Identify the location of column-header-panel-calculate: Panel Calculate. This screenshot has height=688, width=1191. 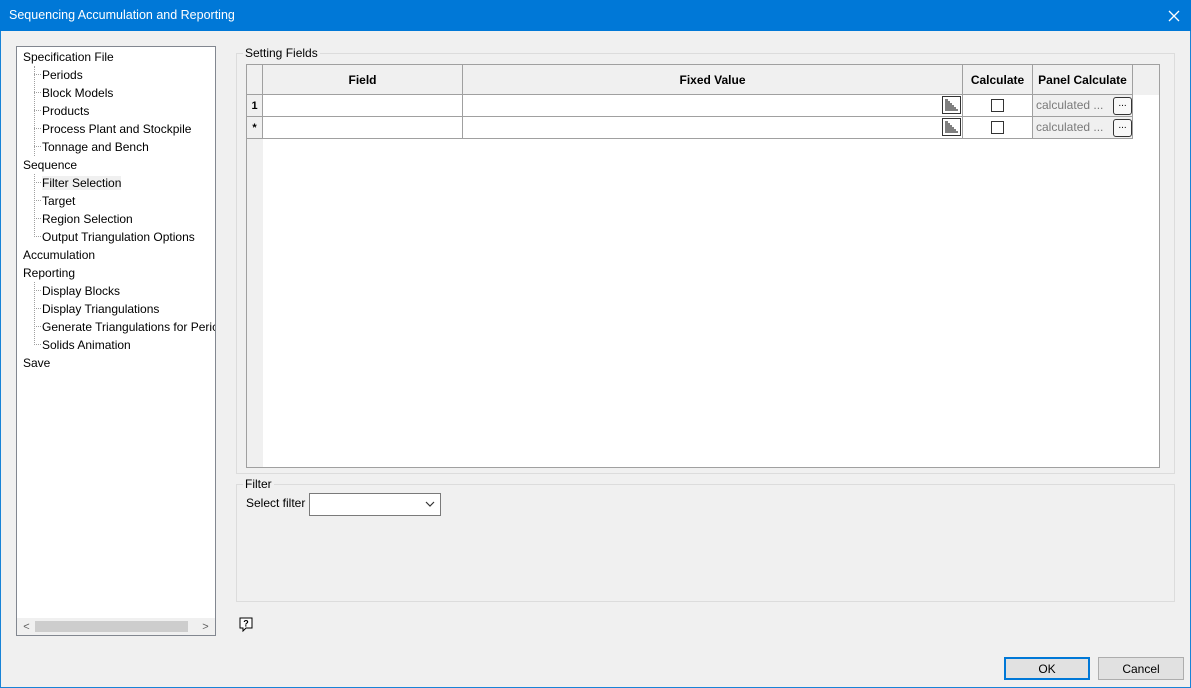
(1083, 80).